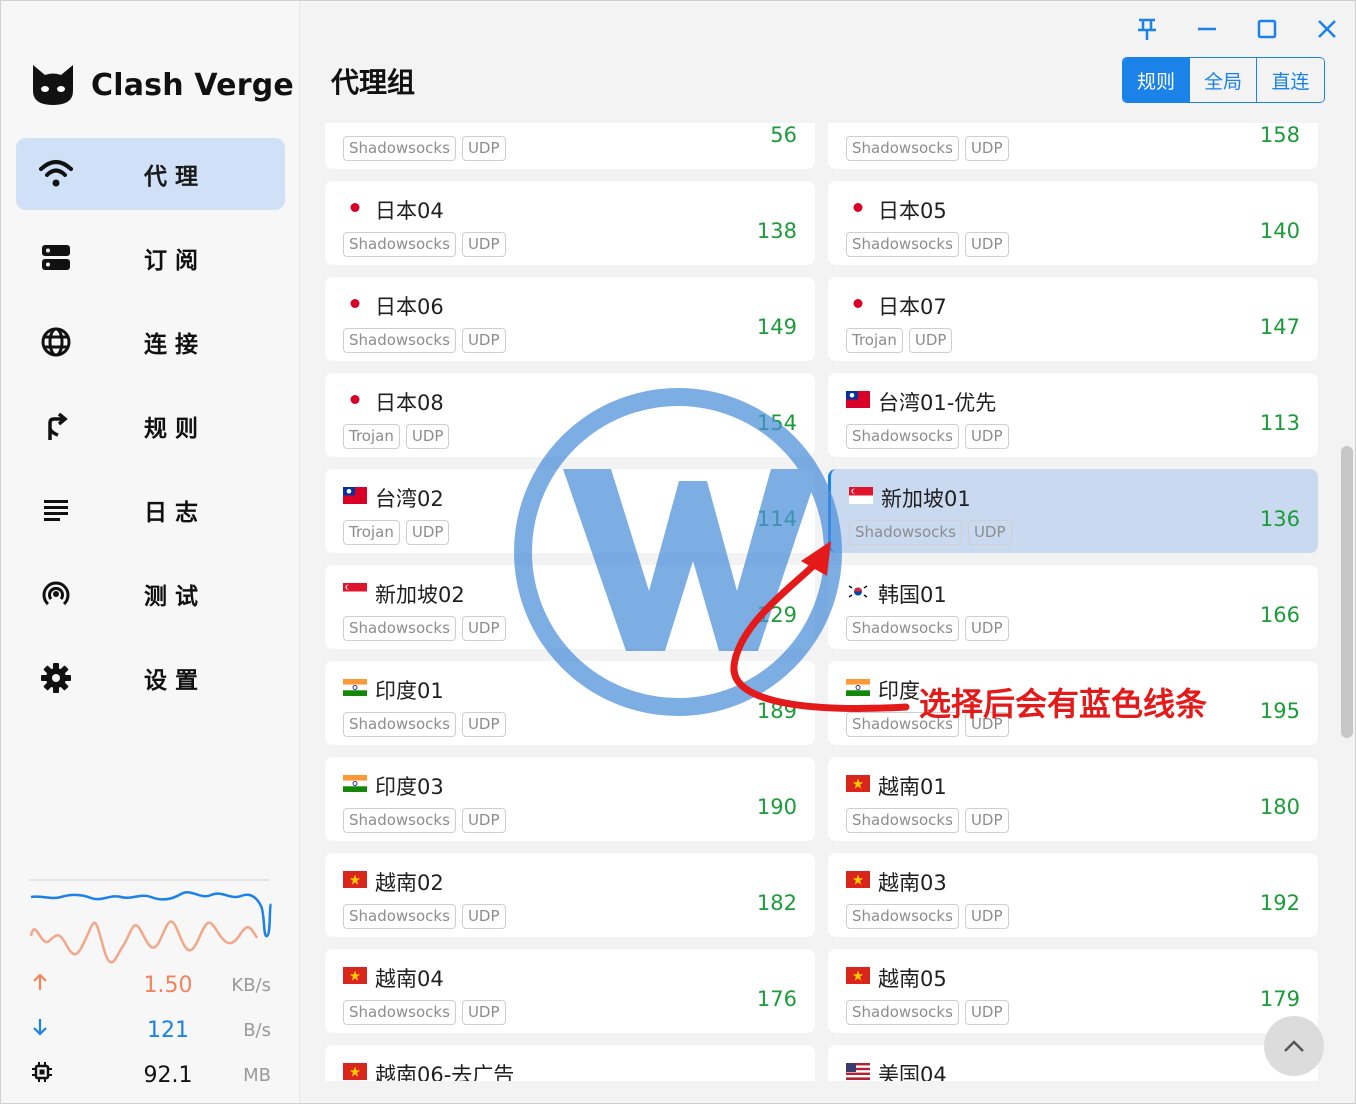 The width and height of the screenshot is (1356, 1104). Describe the element at coordinates (150, 510) in the screenshot. I see `sidebar-item-logs: 日志` at that location.